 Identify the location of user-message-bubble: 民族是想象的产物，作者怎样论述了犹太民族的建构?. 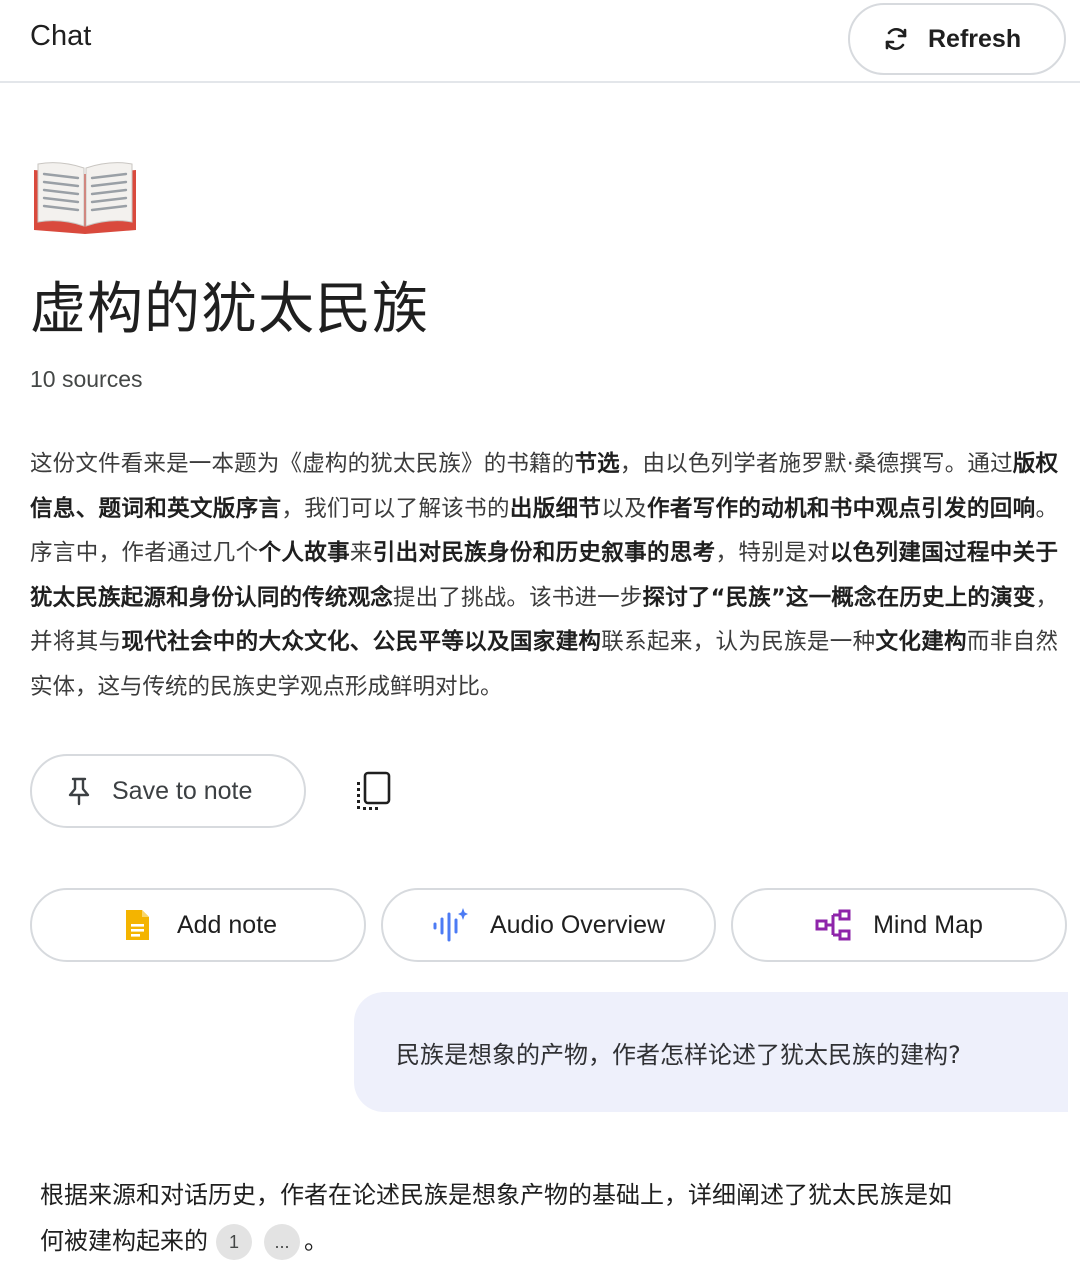
(711, 1052).